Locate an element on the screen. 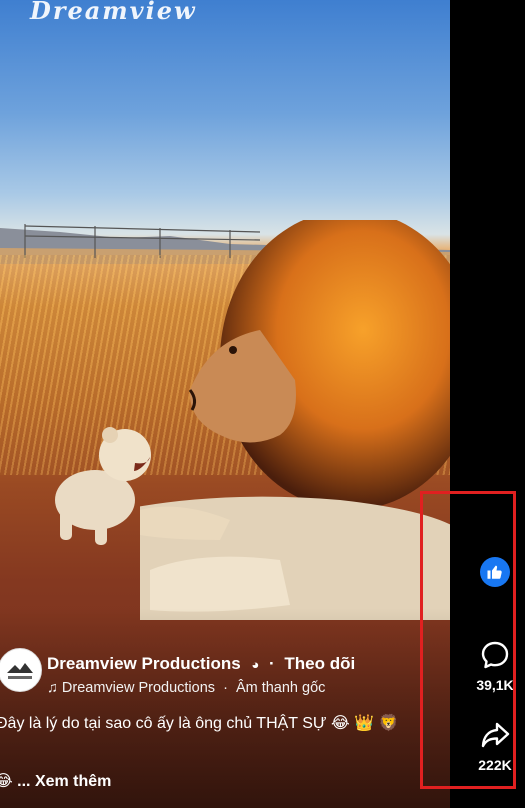  comment-button: 39,1K is located at coordinates (495, 666).